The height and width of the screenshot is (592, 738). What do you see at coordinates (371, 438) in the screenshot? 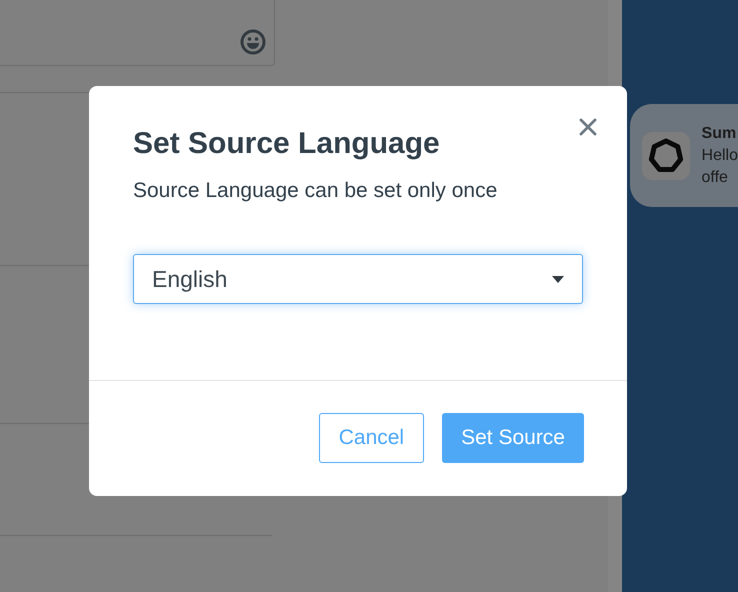
I see `cancel-button: Cancel` at bounding box center [371, 438].